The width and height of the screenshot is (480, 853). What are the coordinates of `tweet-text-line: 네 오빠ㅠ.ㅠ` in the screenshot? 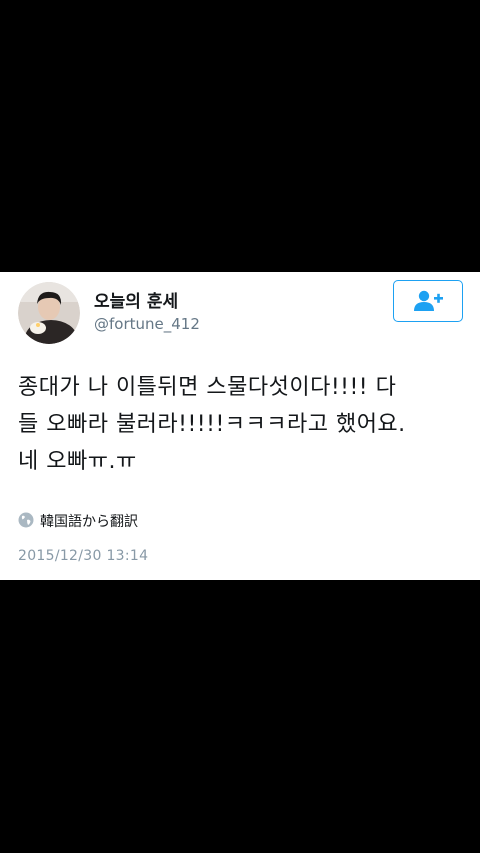 It's located at (77, 461).